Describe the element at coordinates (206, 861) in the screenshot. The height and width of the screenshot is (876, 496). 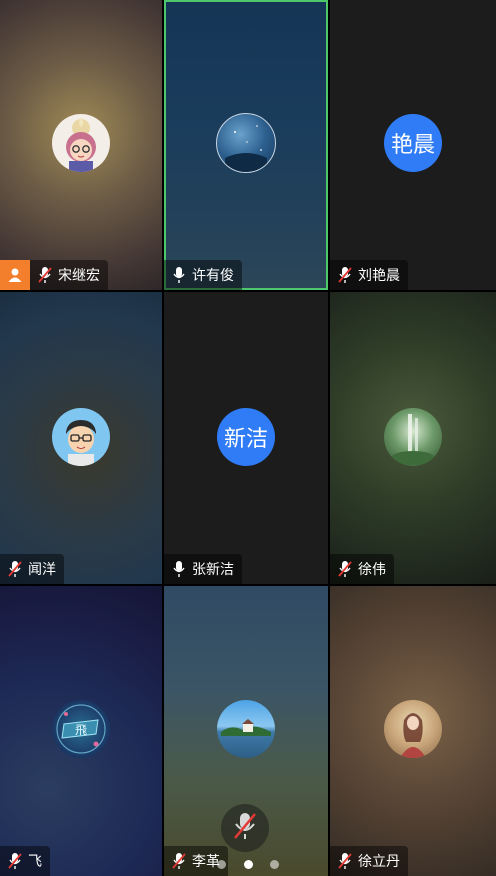
I see `participant-name: 李革` at that location.